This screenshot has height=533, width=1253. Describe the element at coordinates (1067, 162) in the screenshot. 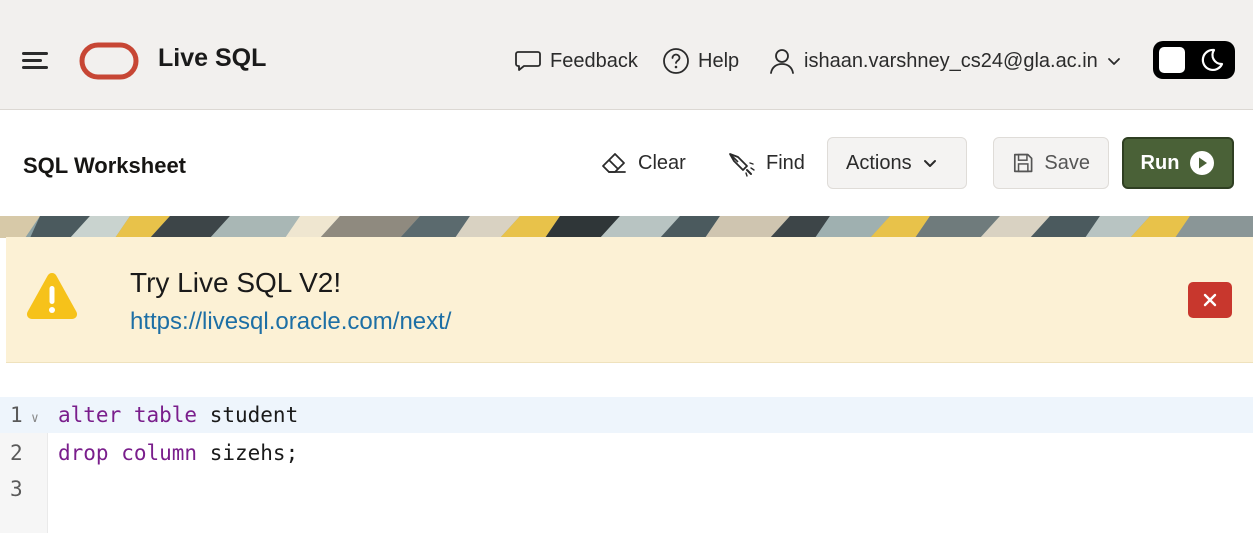

I see `save-label: Save` at that location.